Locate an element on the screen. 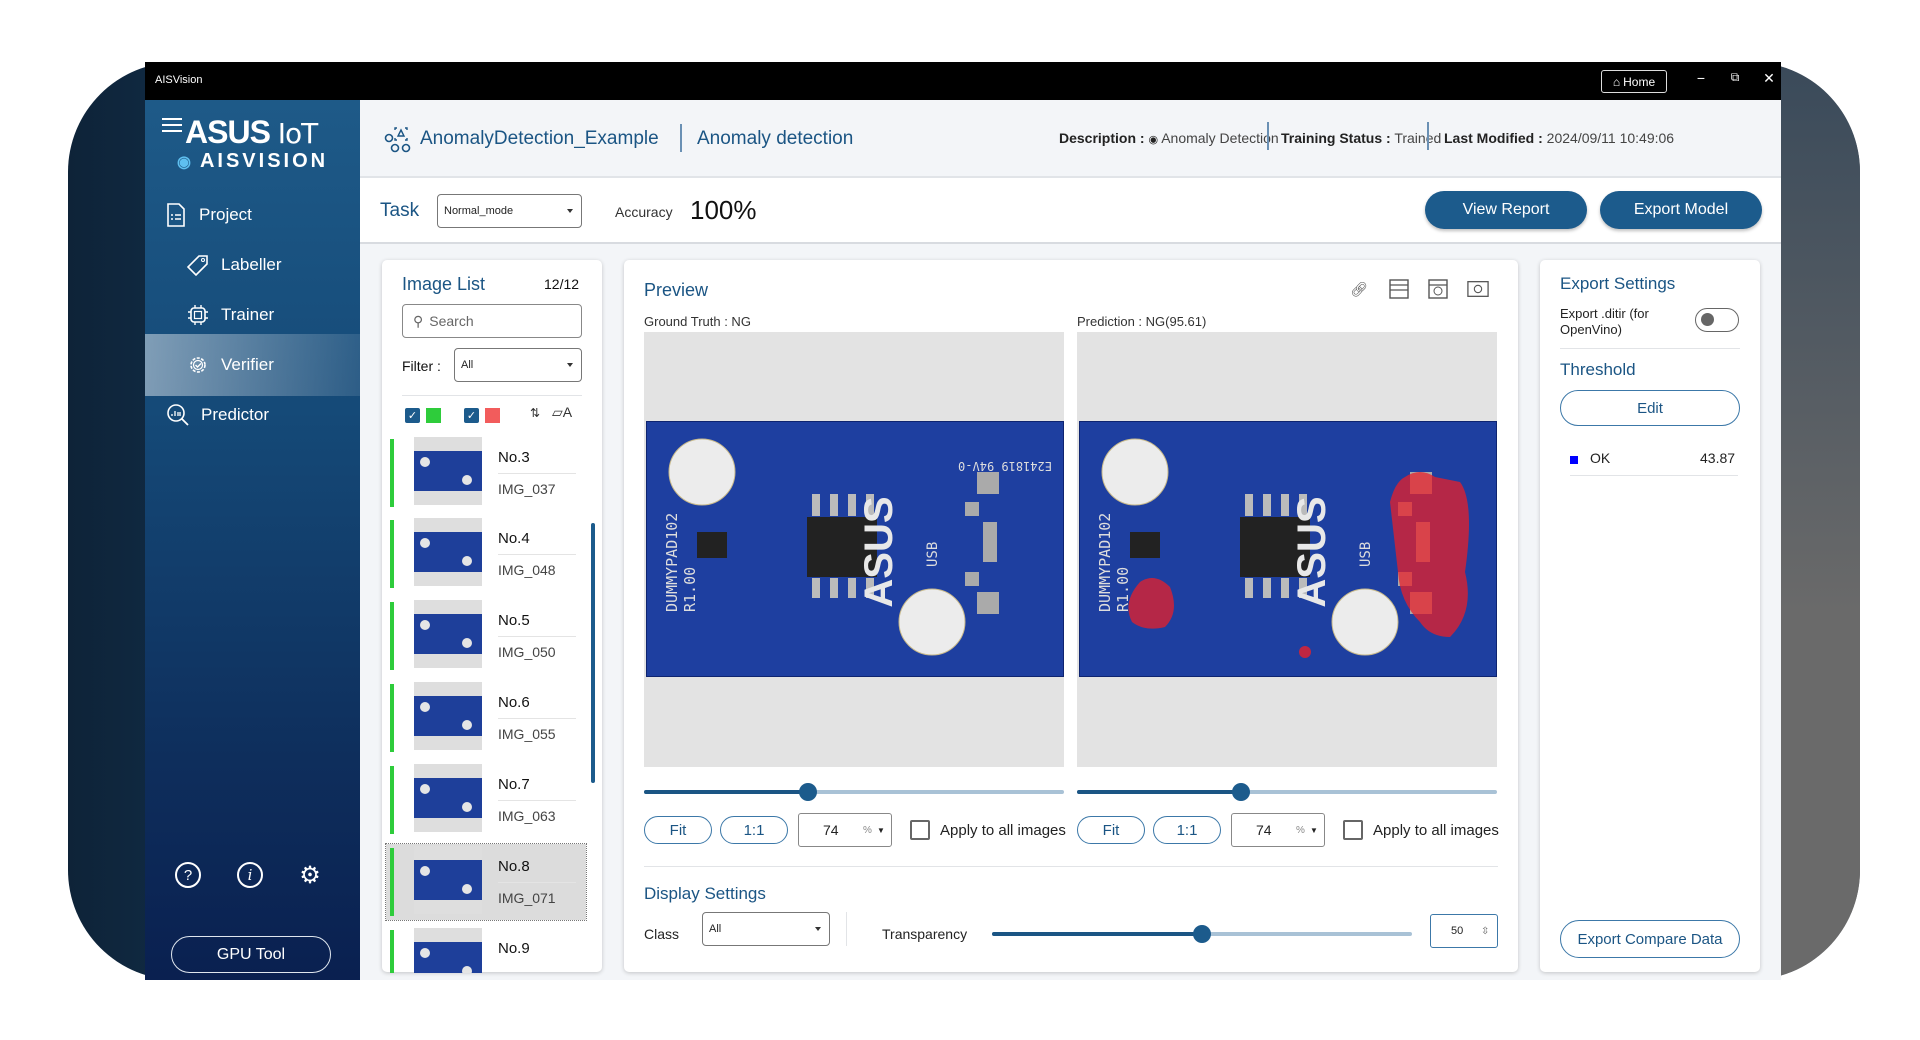 The height and width of the screenshot is (1040, 1920). view-report-button: View Report is located at coordinates (1506, 210).